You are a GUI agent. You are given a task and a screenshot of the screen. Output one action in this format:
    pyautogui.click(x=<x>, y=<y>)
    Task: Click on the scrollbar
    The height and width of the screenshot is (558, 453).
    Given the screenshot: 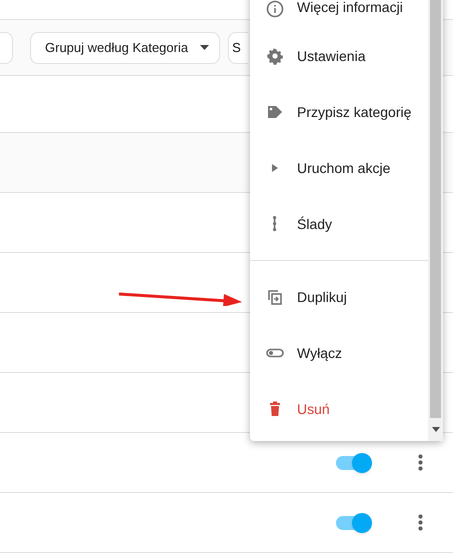 What is the action you would take?
    pyautogui.click(x=435, y=220)
    